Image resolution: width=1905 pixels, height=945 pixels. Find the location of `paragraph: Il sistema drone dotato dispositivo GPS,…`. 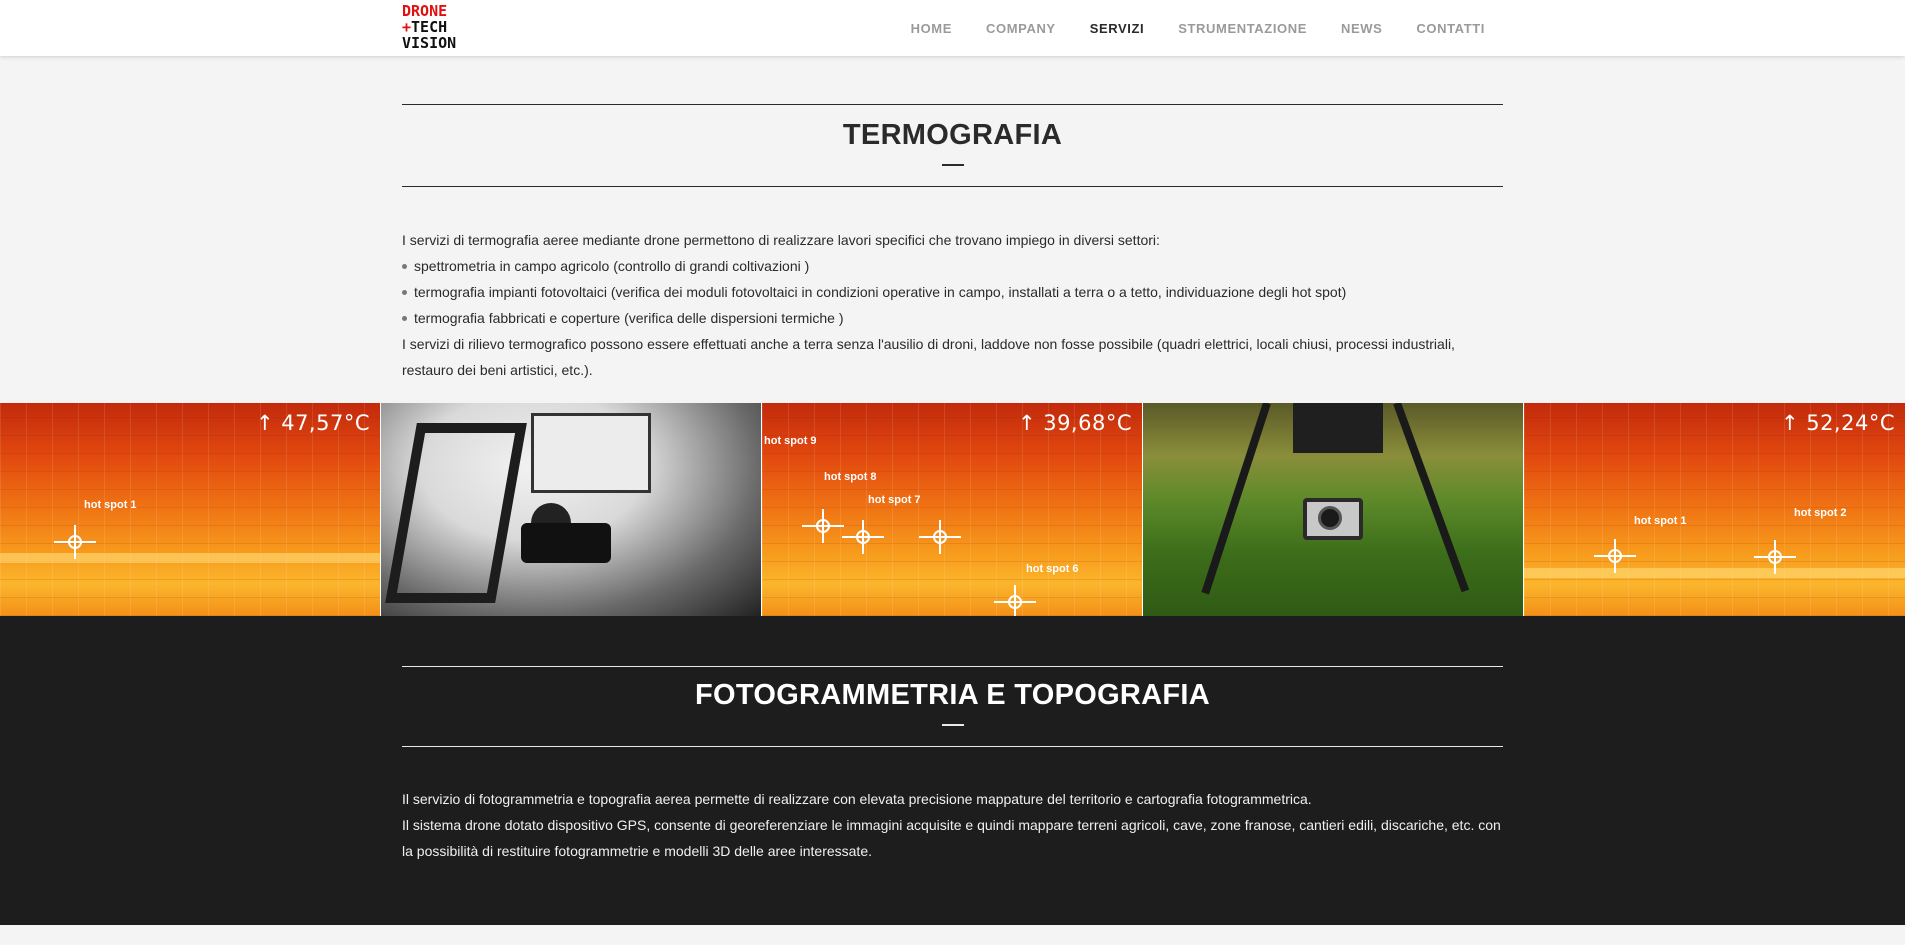

paragraph: Il sistema drone dotato dispositivo GPS,… is located at coordinates (951, 838).